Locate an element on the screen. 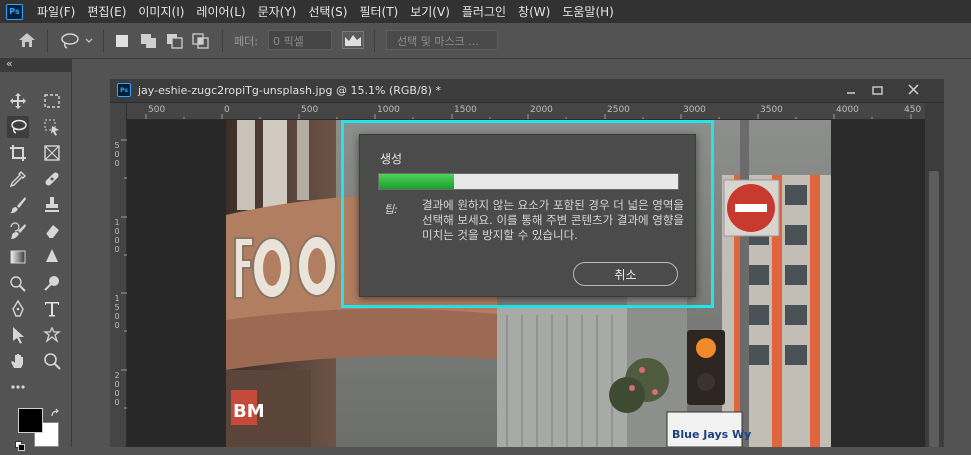 The height and width of the screenshot is (455, 971). feather-input: 0 픽셀 is located at coordinates (300, 40).